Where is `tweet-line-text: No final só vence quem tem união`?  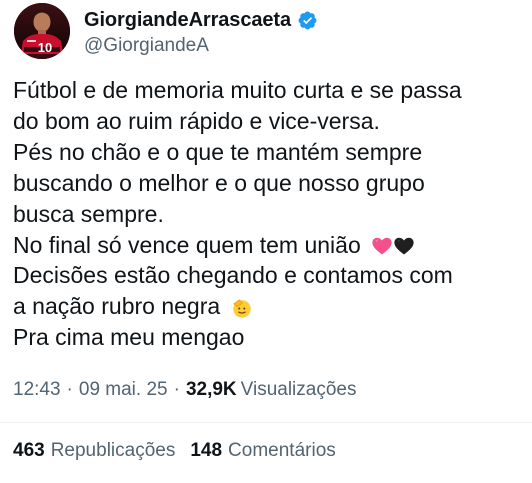
tweet-line-text: No final só vence quem tem união is located at coordinates (190, 244).